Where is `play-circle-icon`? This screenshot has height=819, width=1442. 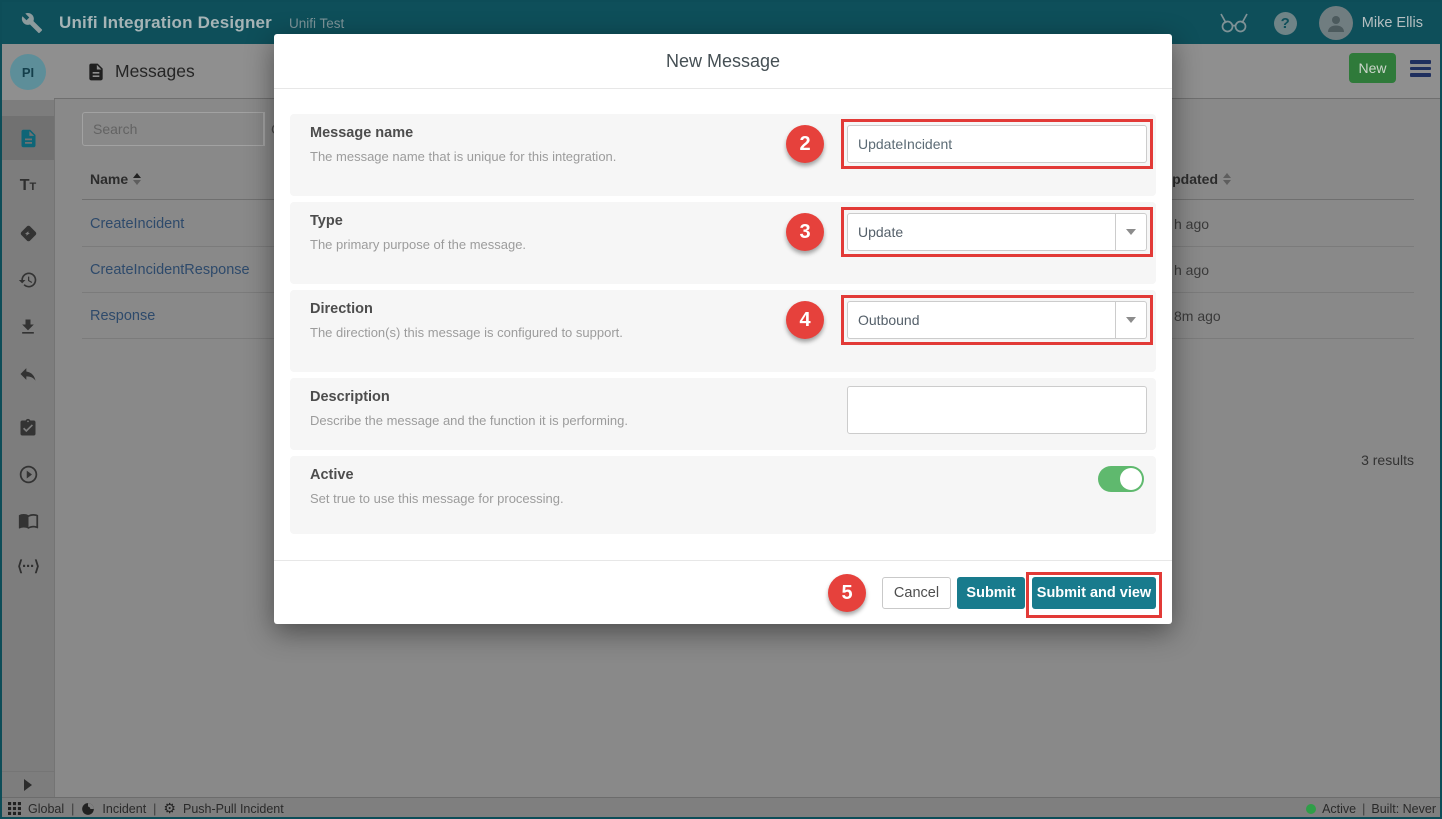
play-circle-icon is located at coordinates (28, 474).